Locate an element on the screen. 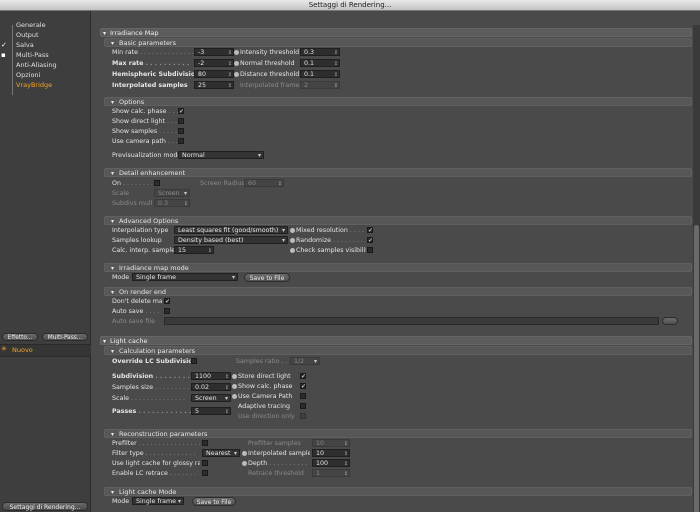  group-irradiance-map-mode: Irradiance map mode is located at coordinates (398, 268).